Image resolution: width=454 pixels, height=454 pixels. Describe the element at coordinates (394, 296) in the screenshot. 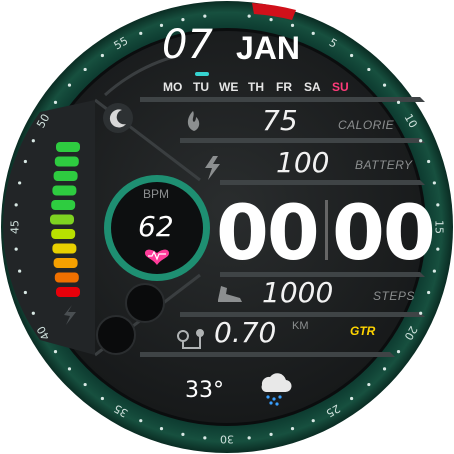

I see `steps-label: STEPS` at that location.